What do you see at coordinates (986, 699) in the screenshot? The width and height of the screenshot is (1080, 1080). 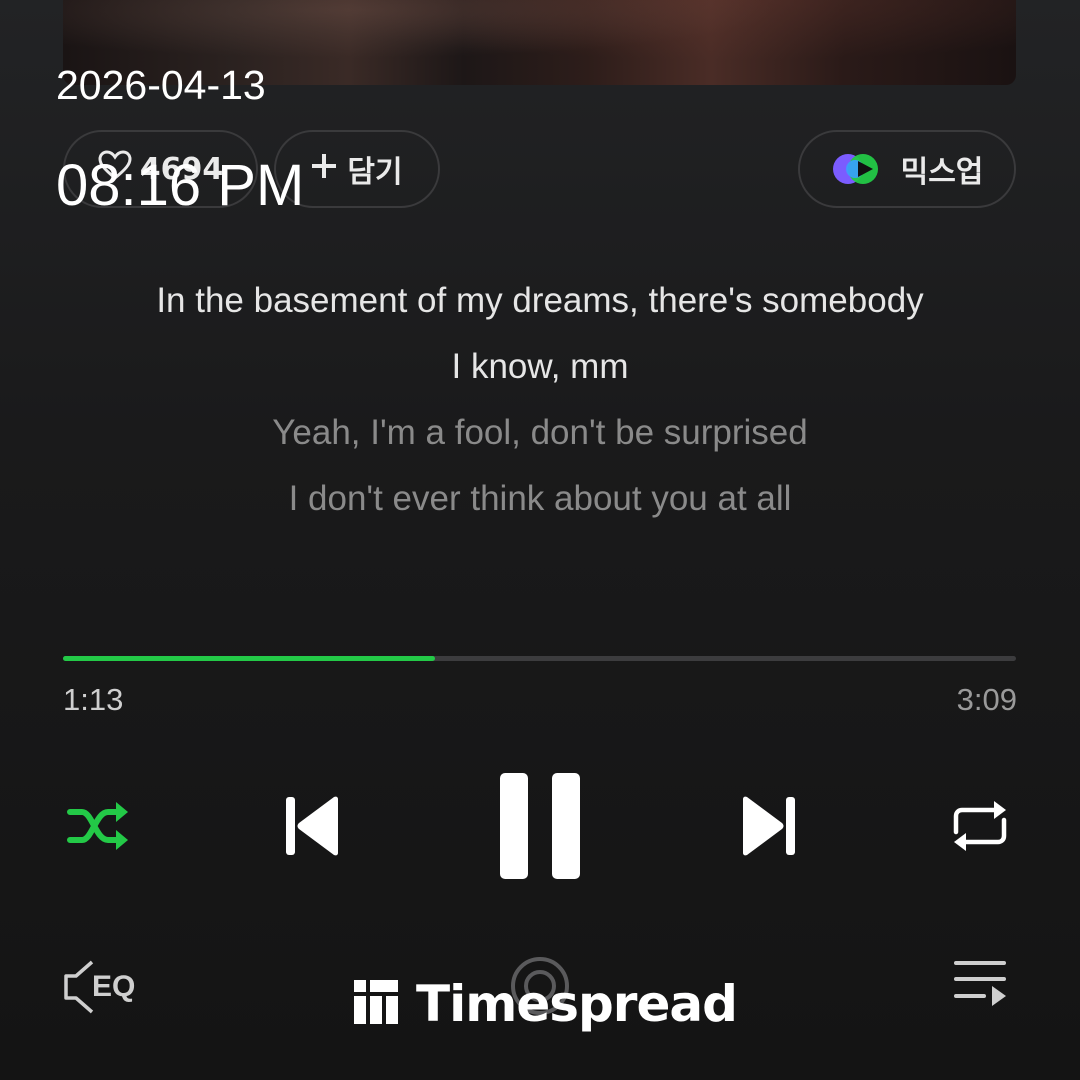 I see `total-time: 3:09` at bounding box center [986, 699].